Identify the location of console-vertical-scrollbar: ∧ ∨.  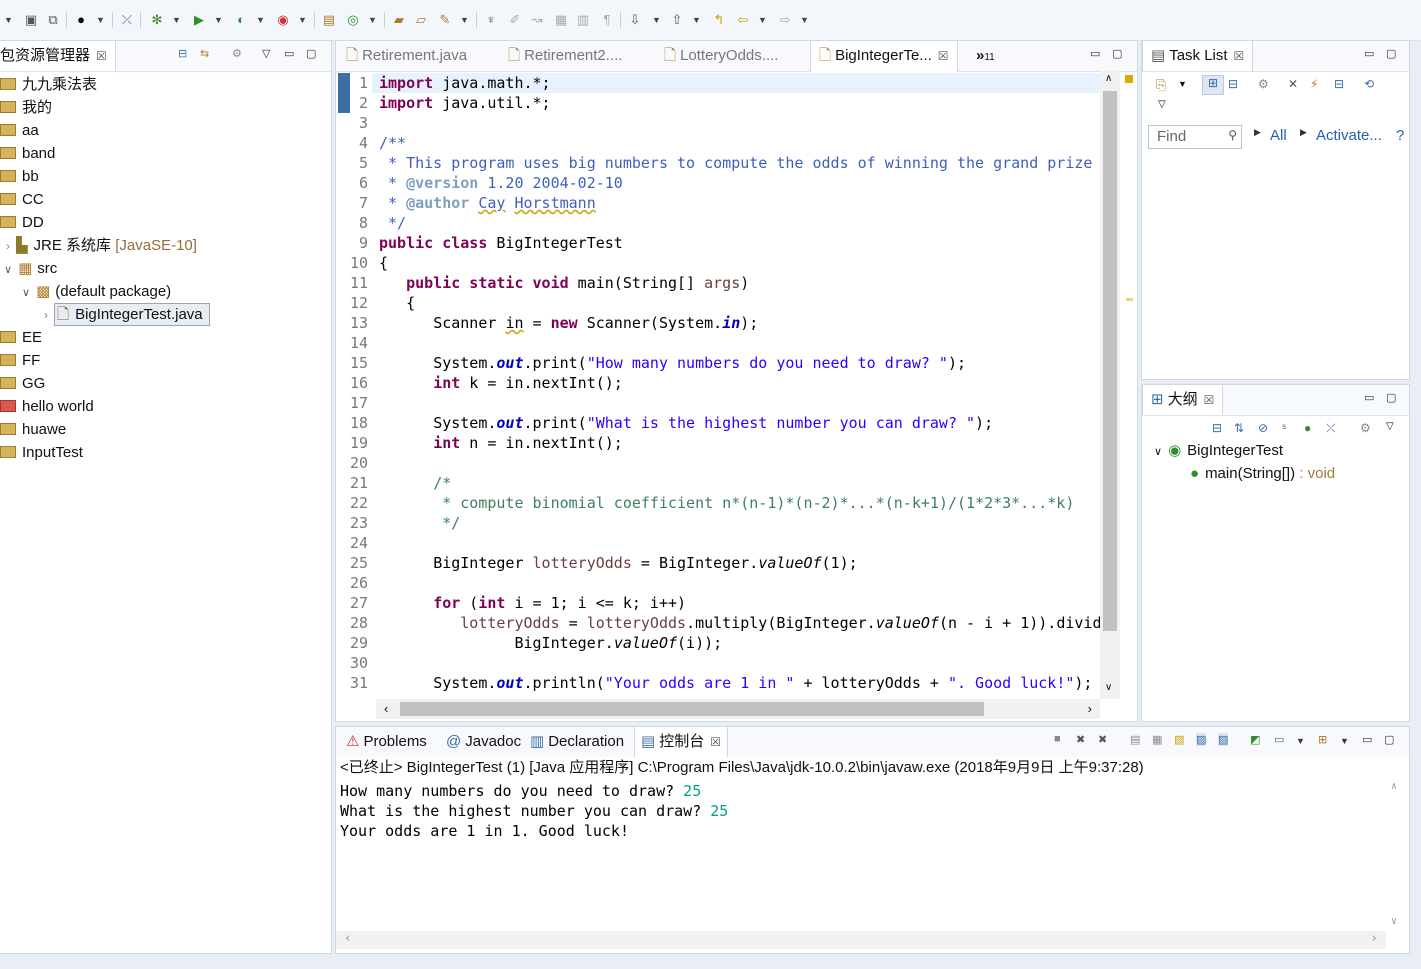
(1396, 854).